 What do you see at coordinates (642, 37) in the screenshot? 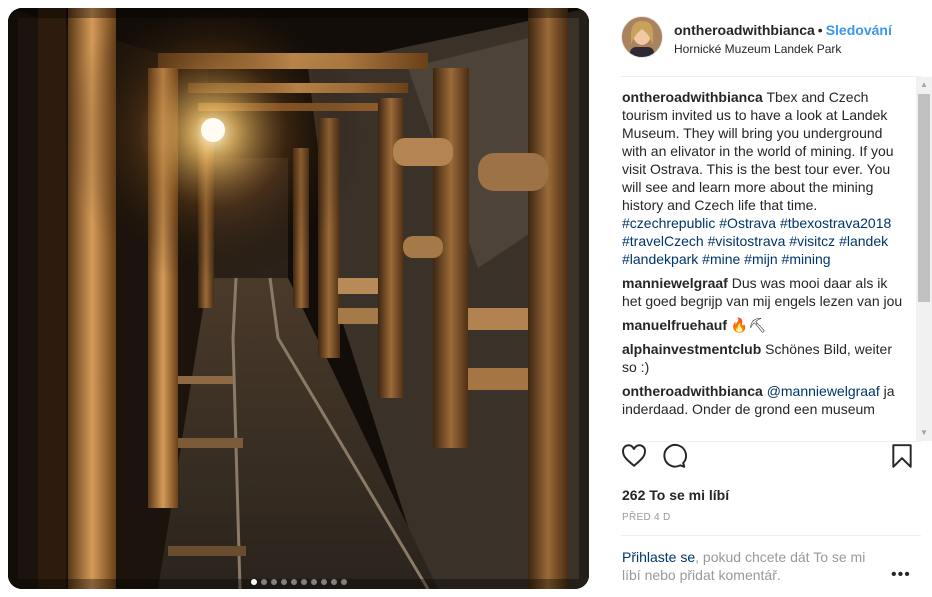
I see `avatar` at bounding box center [642, 37].